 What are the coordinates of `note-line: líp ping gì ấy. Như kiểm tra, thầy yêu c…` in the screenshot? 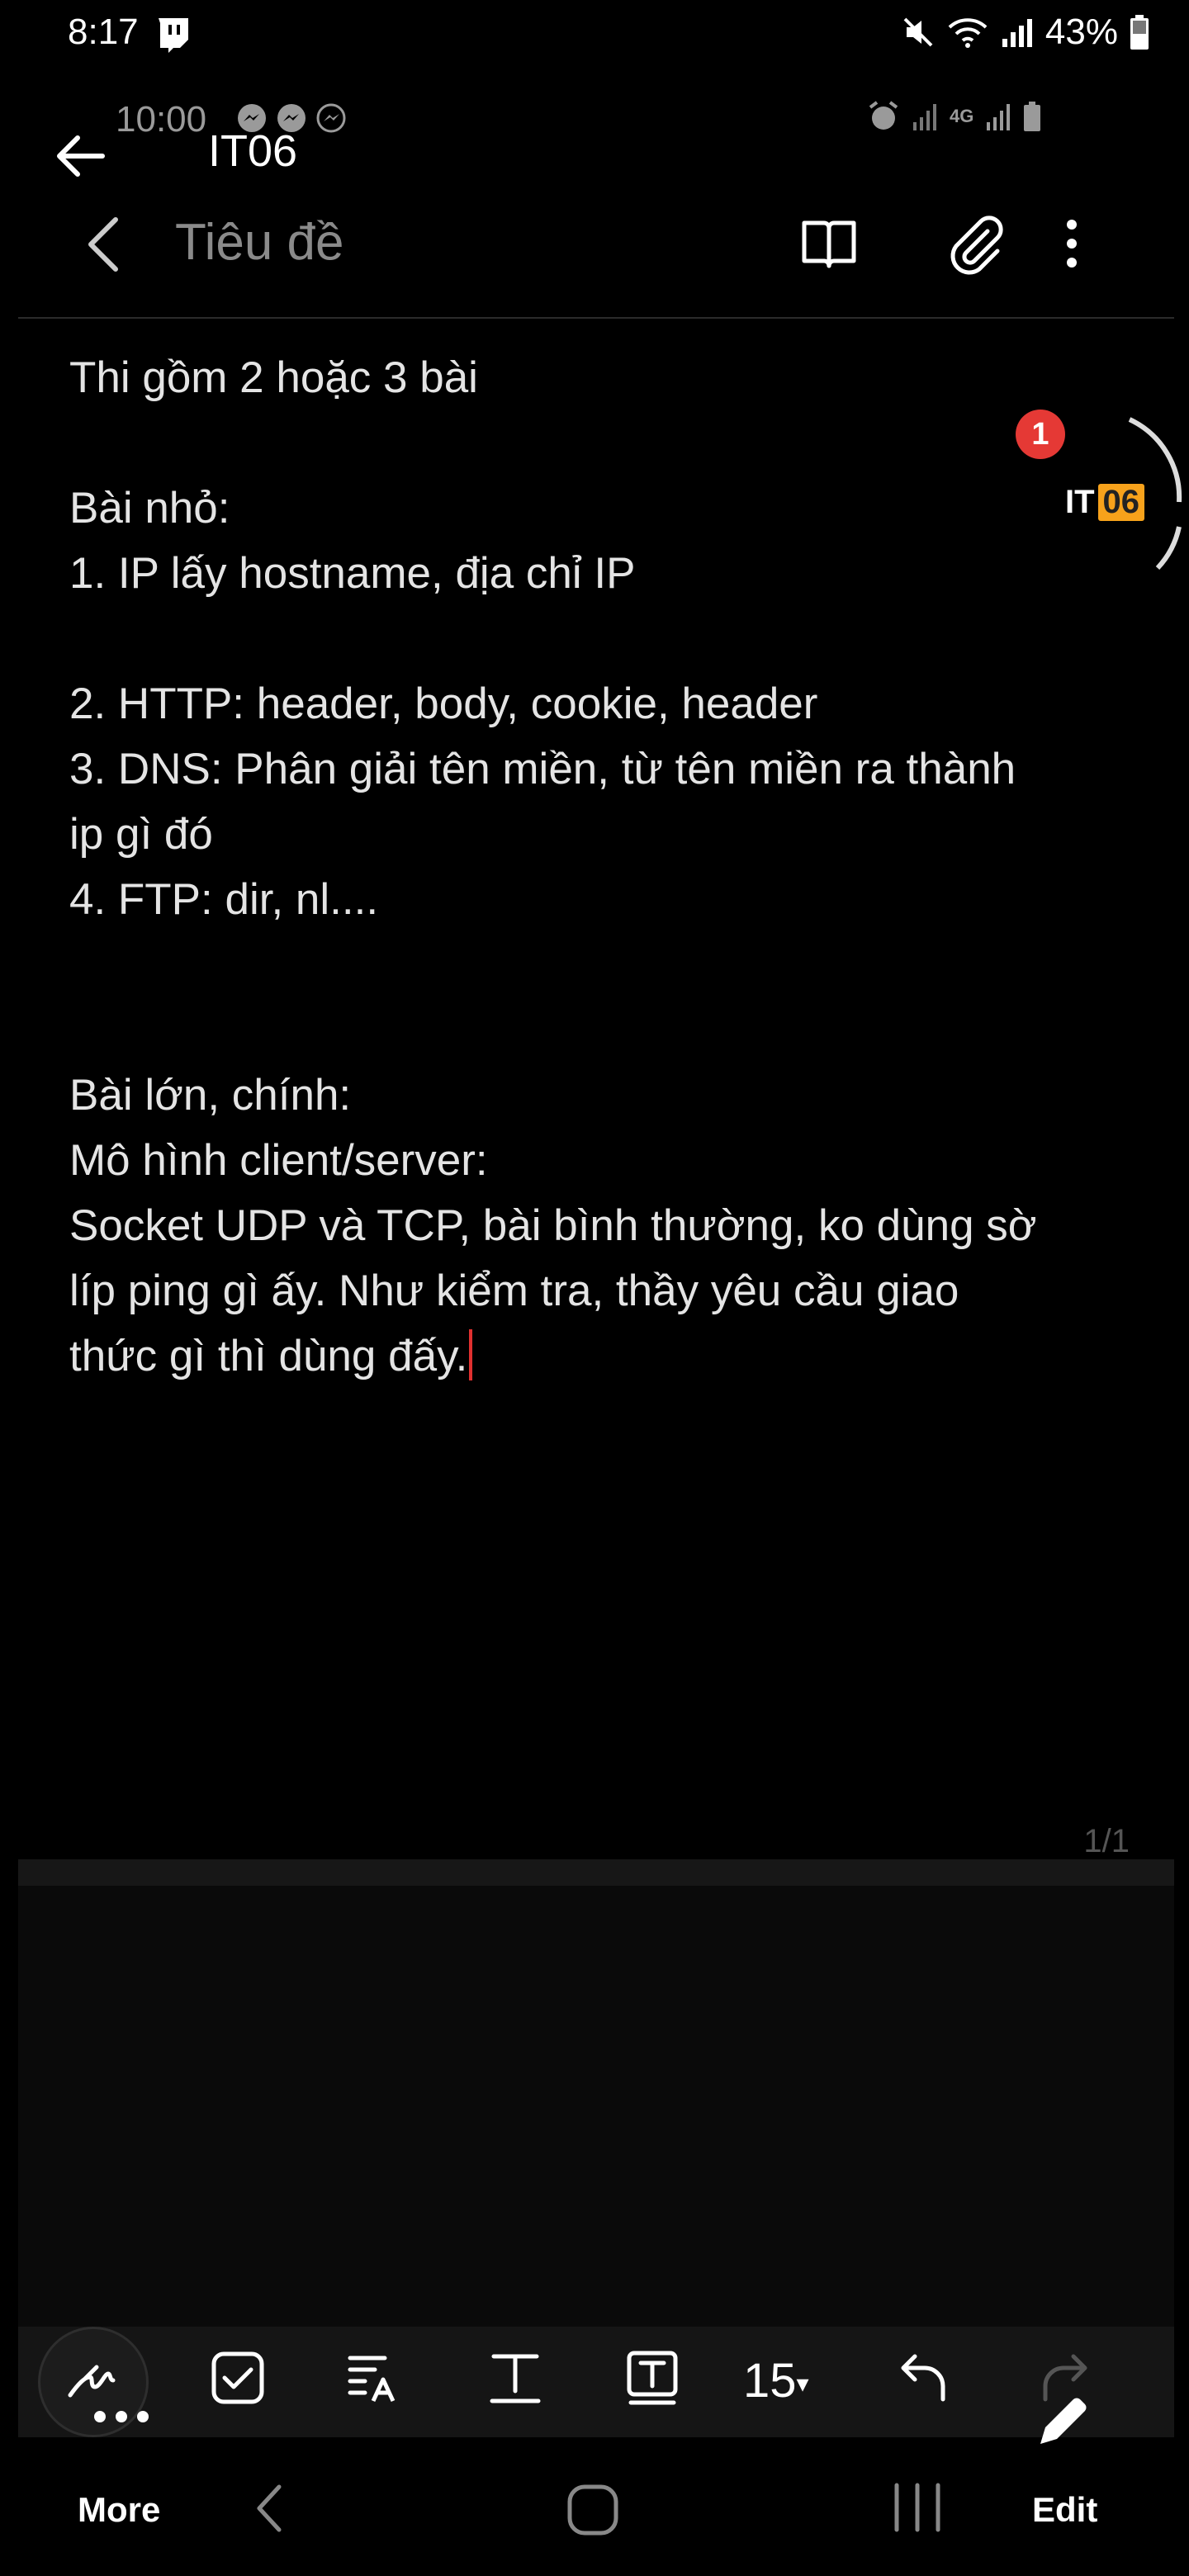 It's located at (514, 1291).